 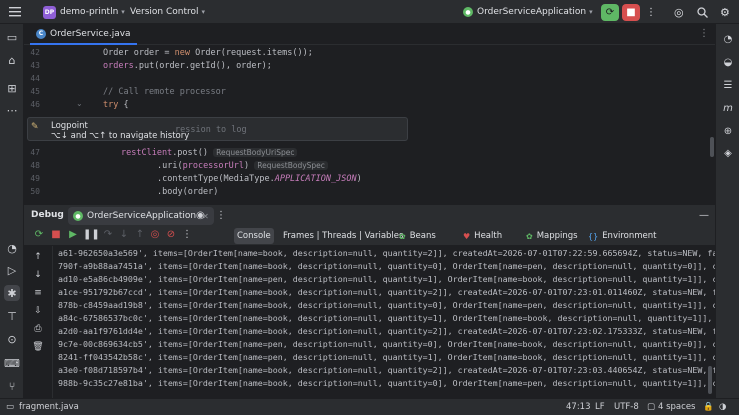 I want to click on terminal-icon: ⌨, so click(x=12, y=363).